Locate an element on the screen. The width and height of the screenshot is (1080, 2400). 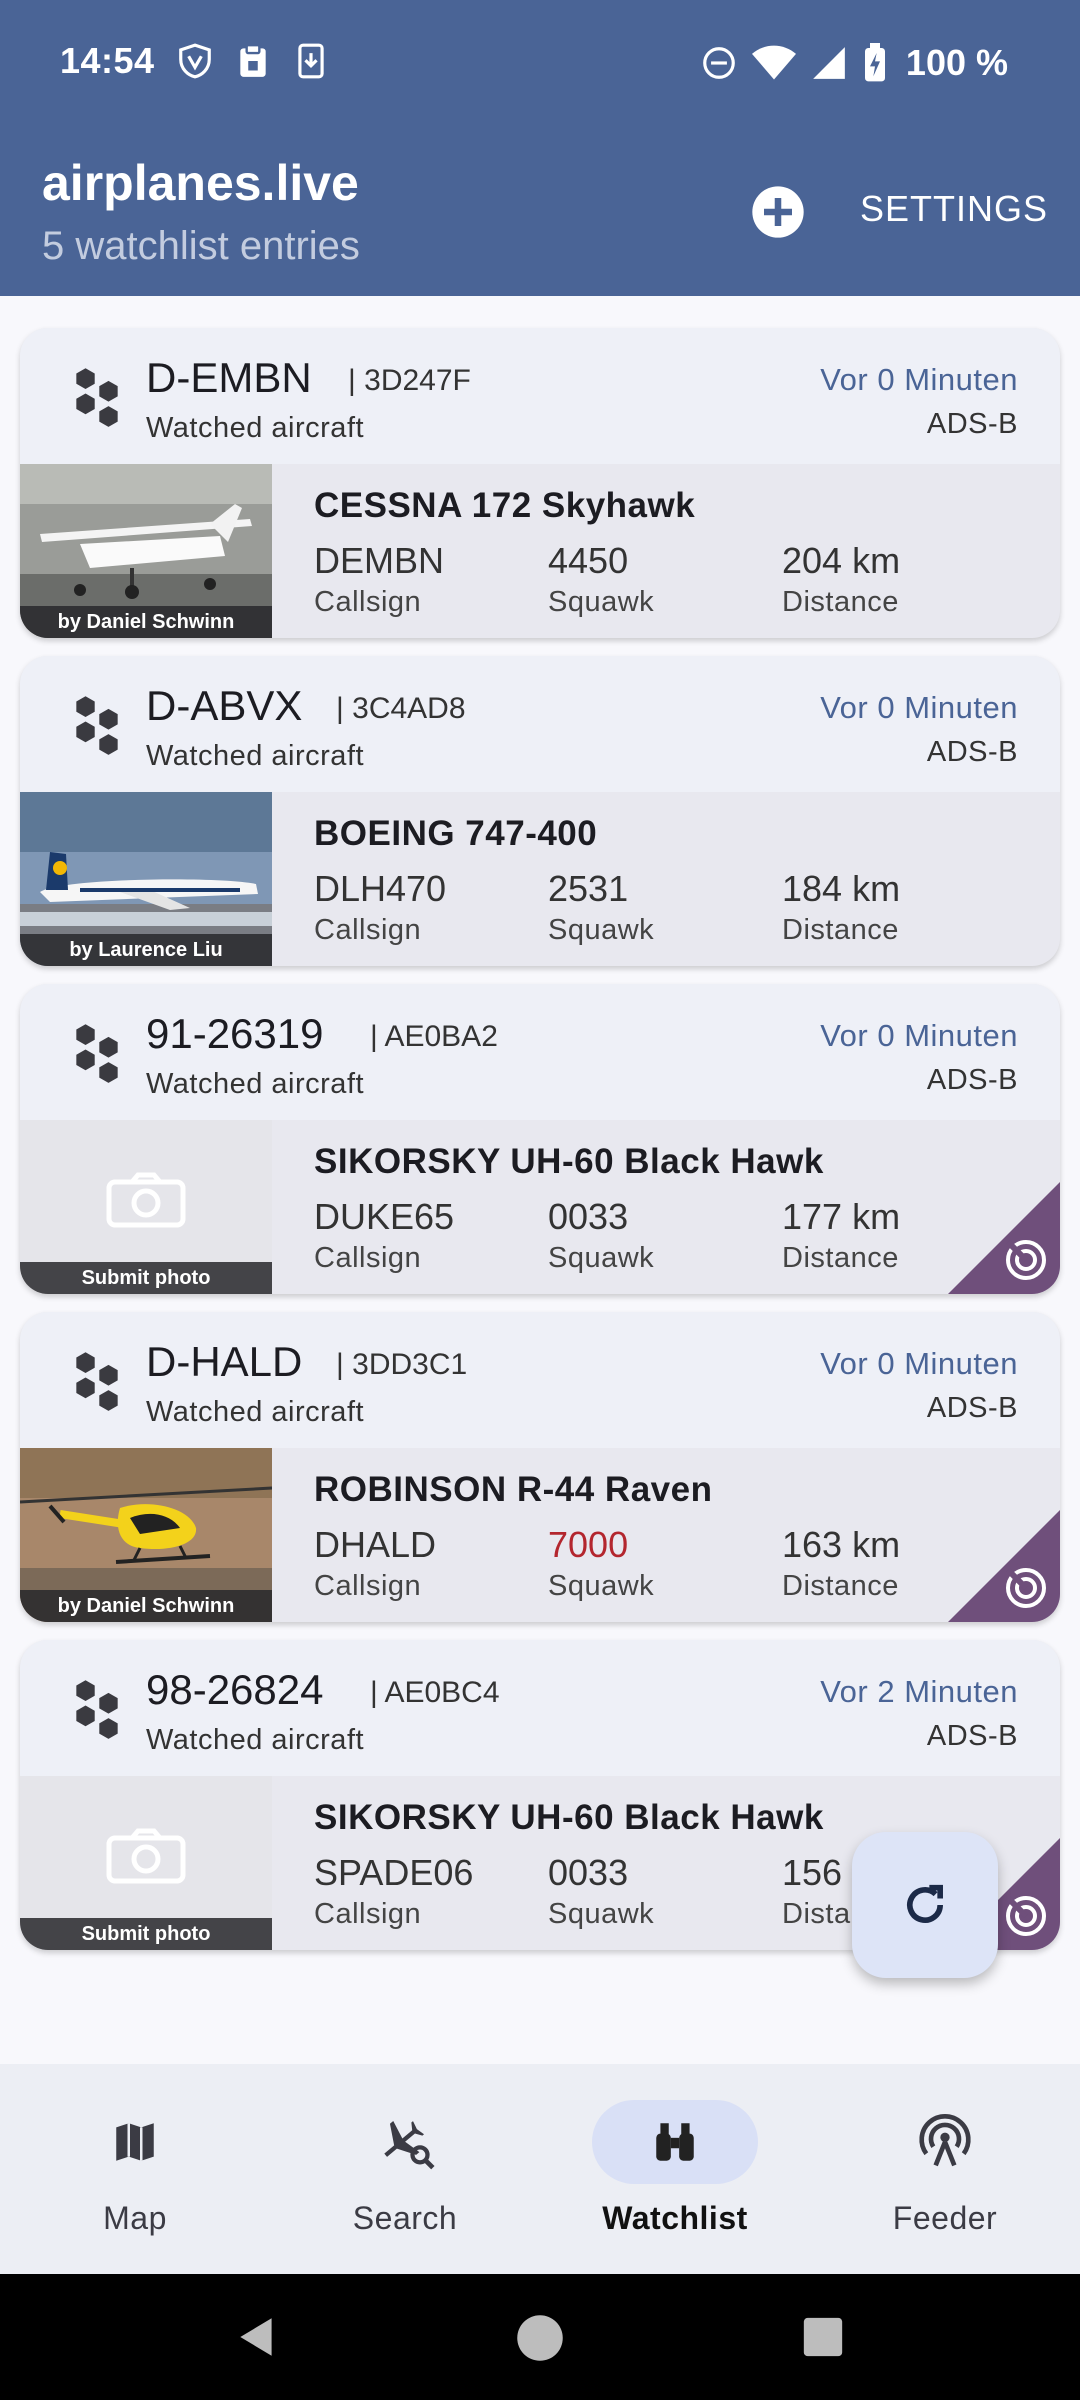
battery-level: 100 % is located at coordinates (956, 62).